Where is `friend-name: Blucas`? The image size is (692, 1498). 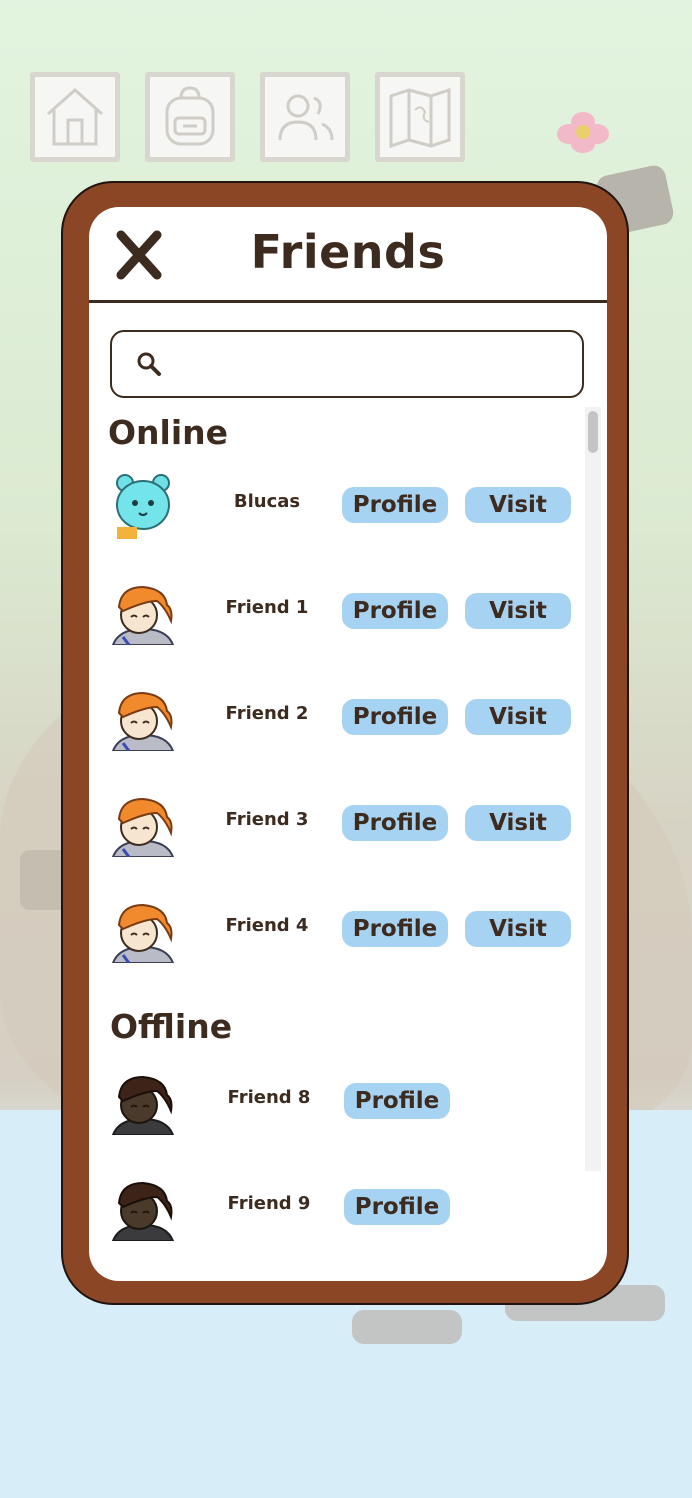
friend-name: Blucas is located at coordinates (267, 501).